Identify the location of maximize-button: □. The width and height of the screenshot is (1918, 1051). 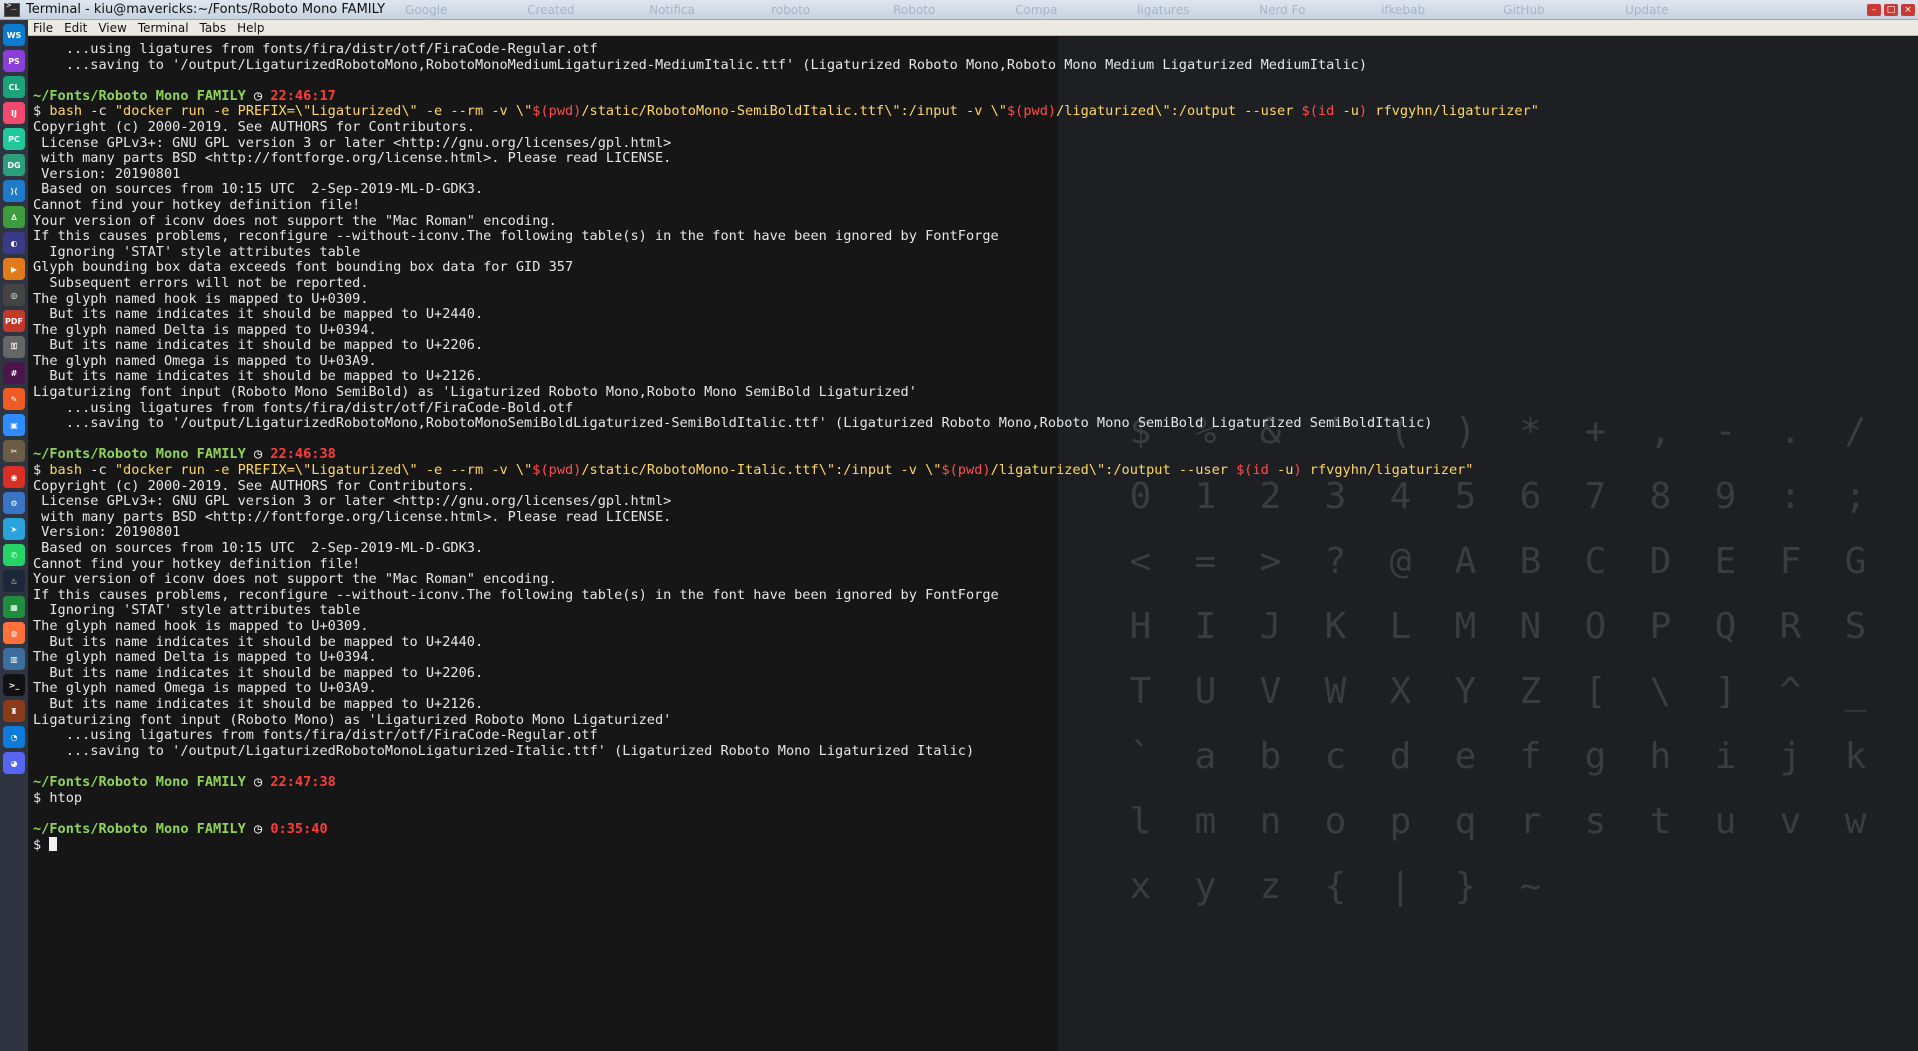
(1891, 9).